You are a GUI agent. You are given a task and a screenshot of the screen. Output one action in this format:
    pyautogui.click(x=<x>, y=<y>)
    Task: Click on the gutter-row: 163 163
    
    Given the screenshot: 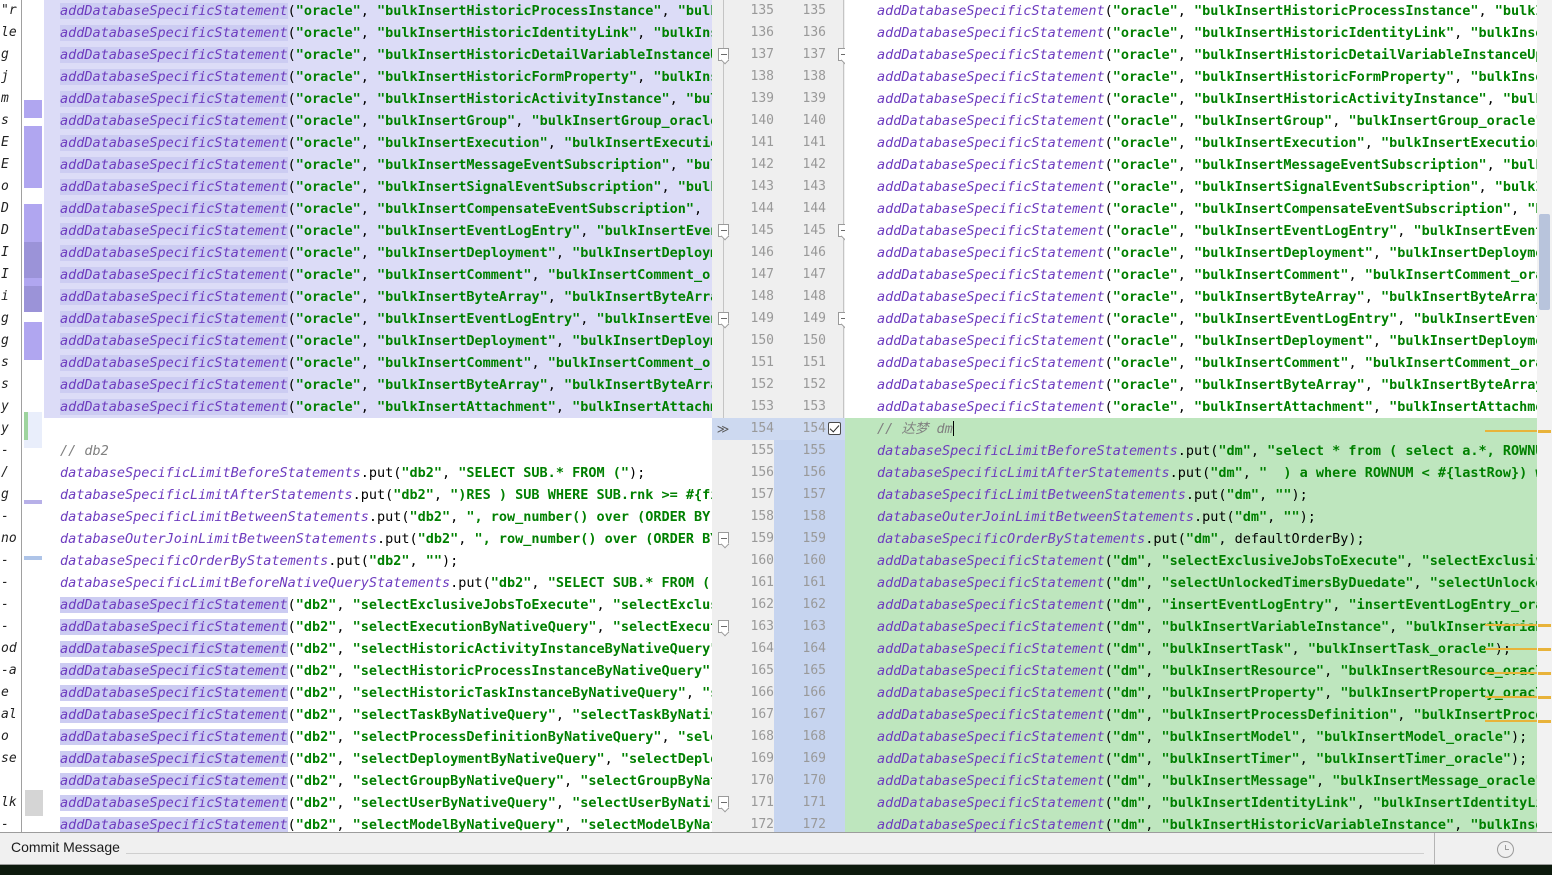 What is the action you would take?
    pyautogui.click(x=778, y=627)
    